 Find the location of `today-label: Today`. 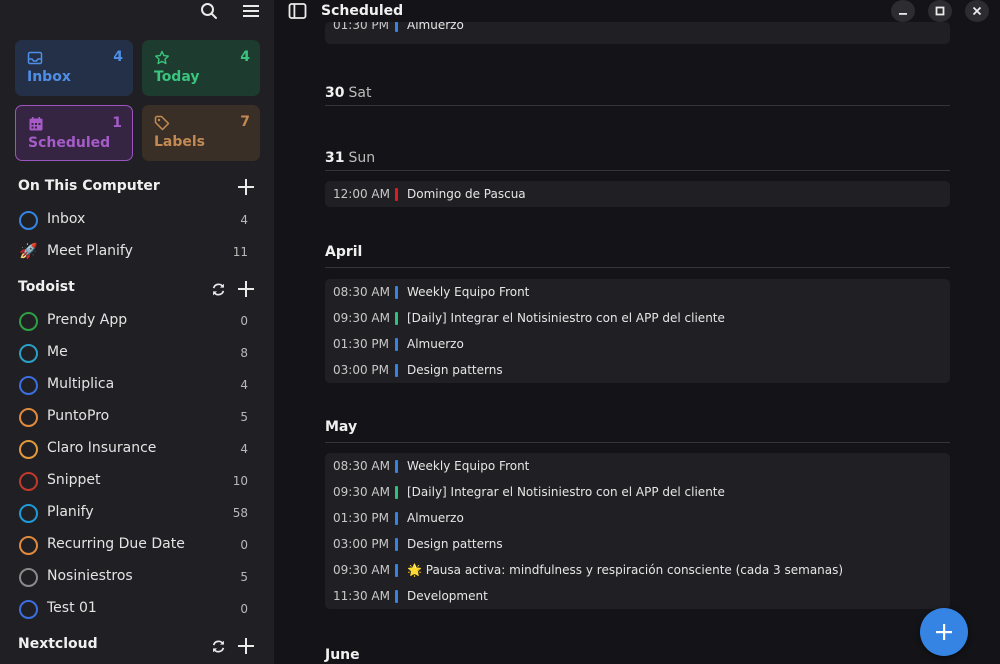

today-label: Today is located at coordinates (177, 77).